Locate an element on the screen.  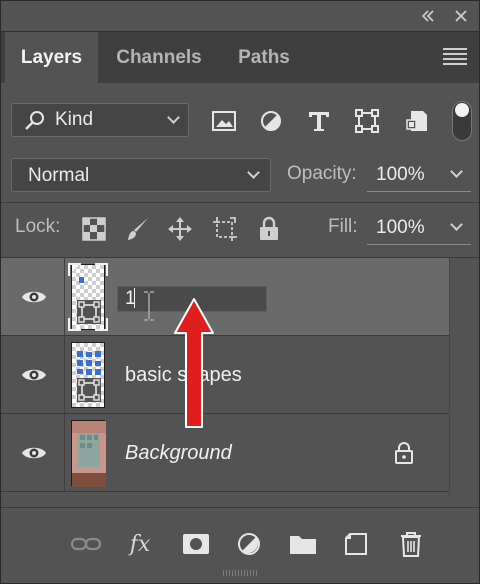
lock-all-icon is located at coordinates (269, 229).